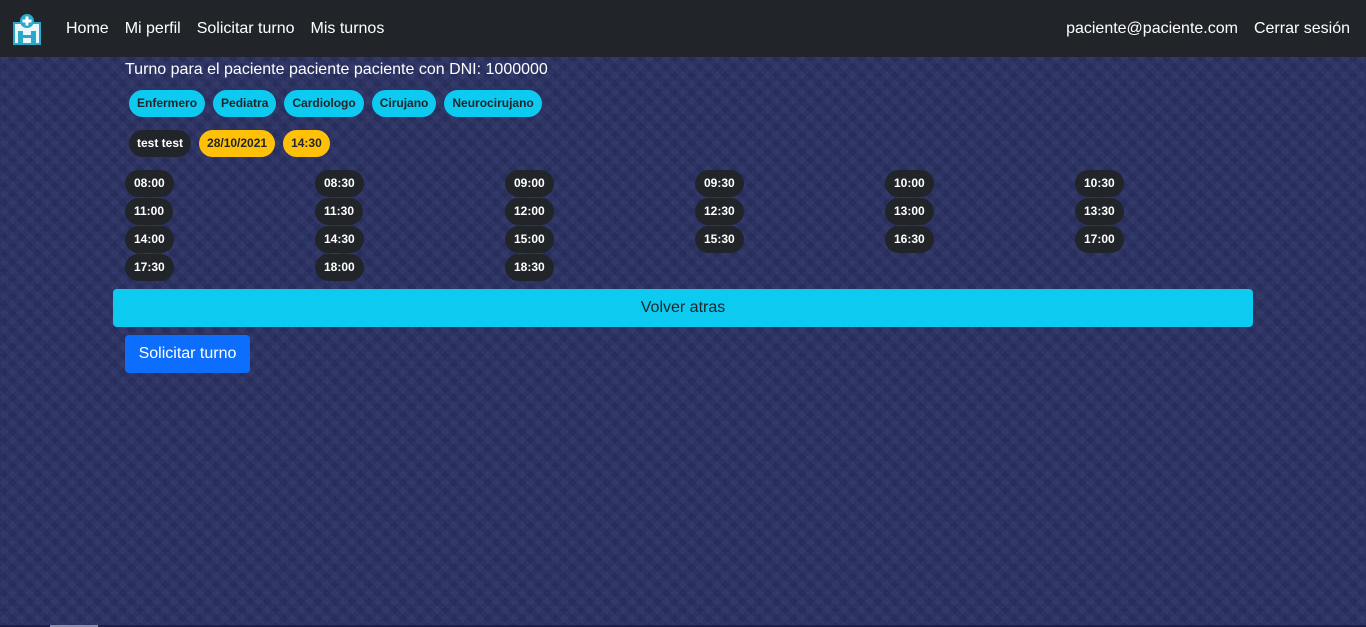 This screenshot has width=1366, height=627. Describe the element at coordinates (187, 354) in the screenshot. I see `request-appointment-button: Solicitar turno` at that location.